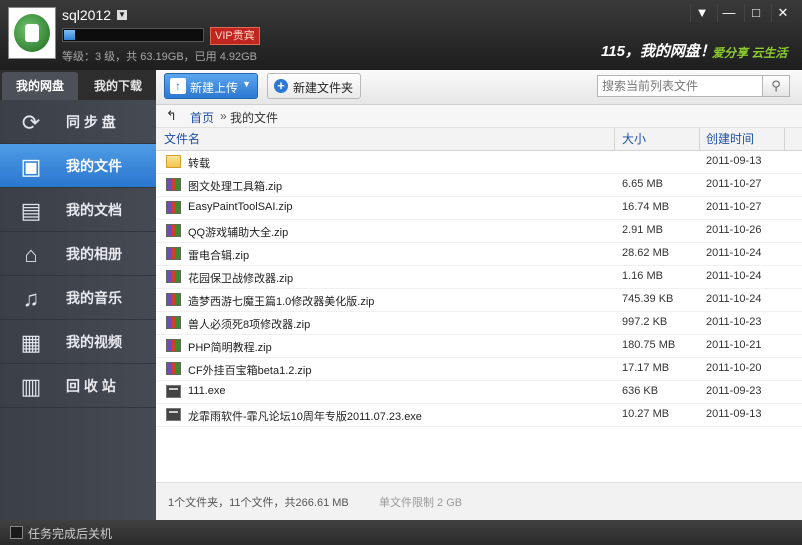  What do you see at coordinates (646, 207) in the screenshot?
I see `file-size: 16.74 MB` at bounding box center [646, 207].